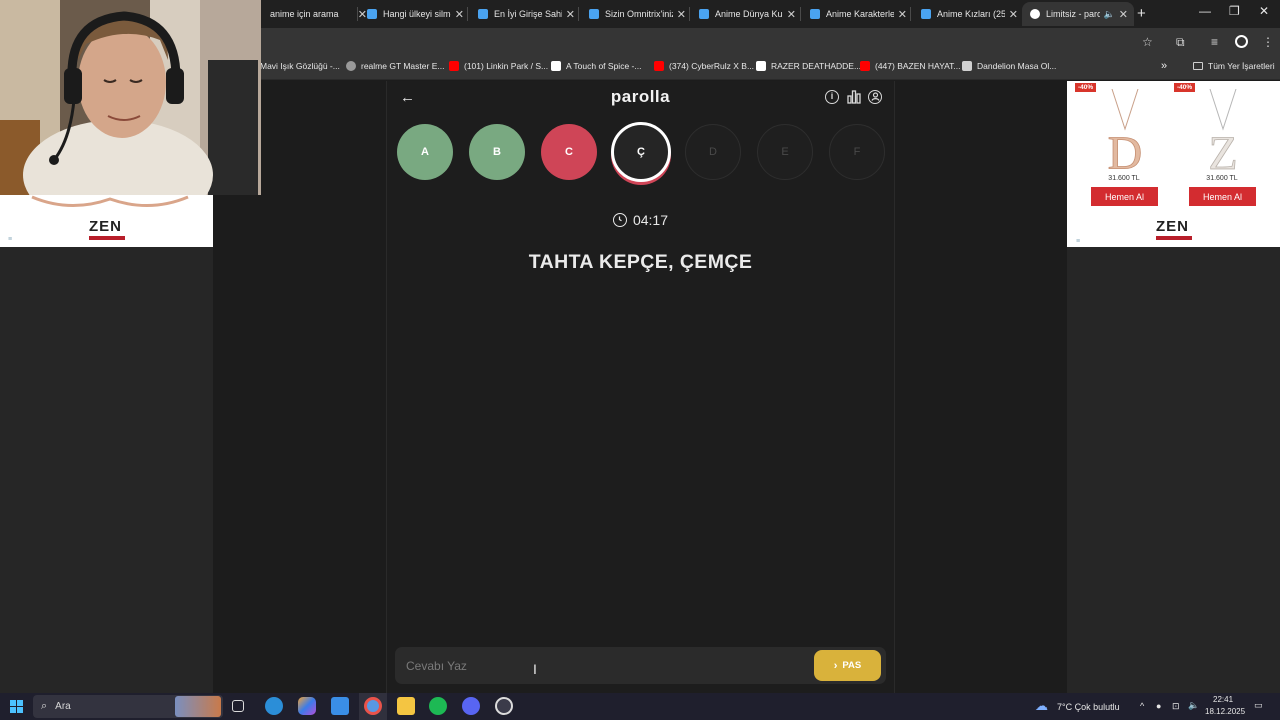 This screenshot has width=1280, height=720. What do you see at coordinates (438, 706) in the screenshot?
I see `spotify-icon` at bounding box center [438, 706].